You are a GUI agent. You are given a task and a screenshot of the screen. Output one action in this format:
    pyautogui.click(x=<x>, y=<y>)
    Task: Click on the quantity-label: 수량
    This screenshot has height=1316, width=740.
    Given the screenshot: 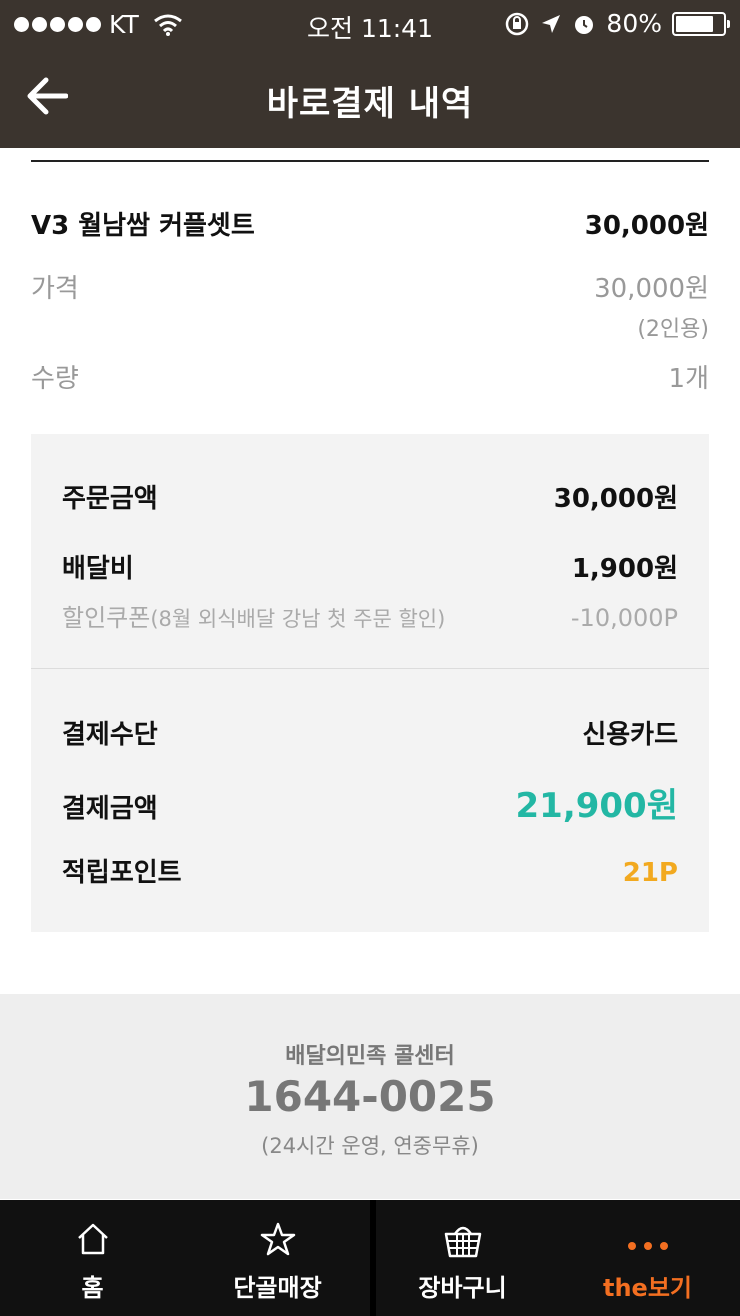 What is the action you would take?
    pyautogui.click(x=55, y=379)
    